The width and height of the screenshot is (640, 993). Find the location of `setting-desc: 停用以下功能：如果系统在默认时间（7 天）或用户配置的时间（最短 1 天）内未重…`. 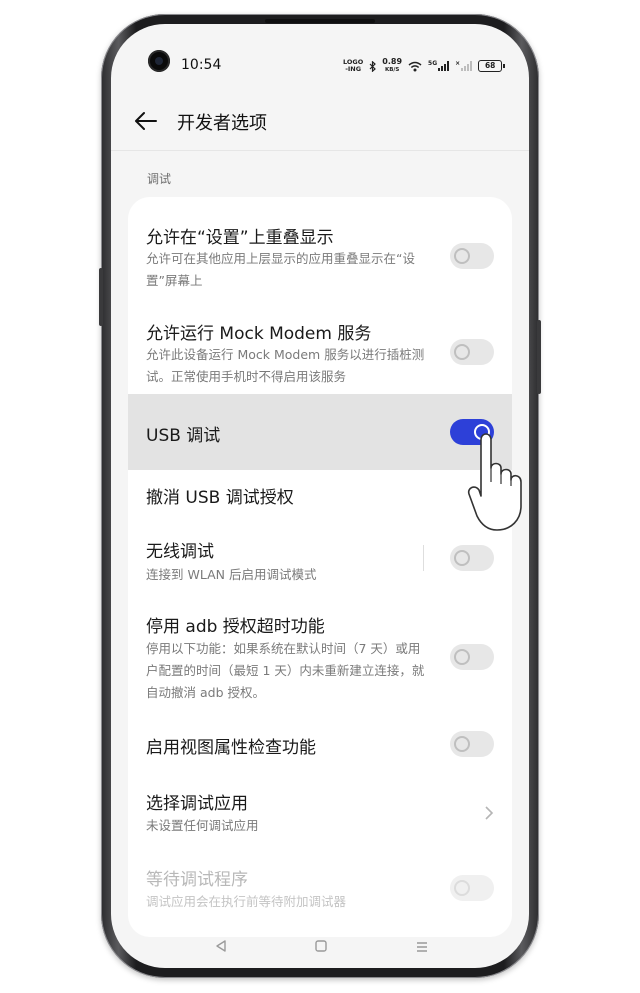

setting-desc: 停用以下功能：如果系统在默认时间（7 天）或用户配置的时间（最短 1 天）内未重… is located at coordinates (285, 670).